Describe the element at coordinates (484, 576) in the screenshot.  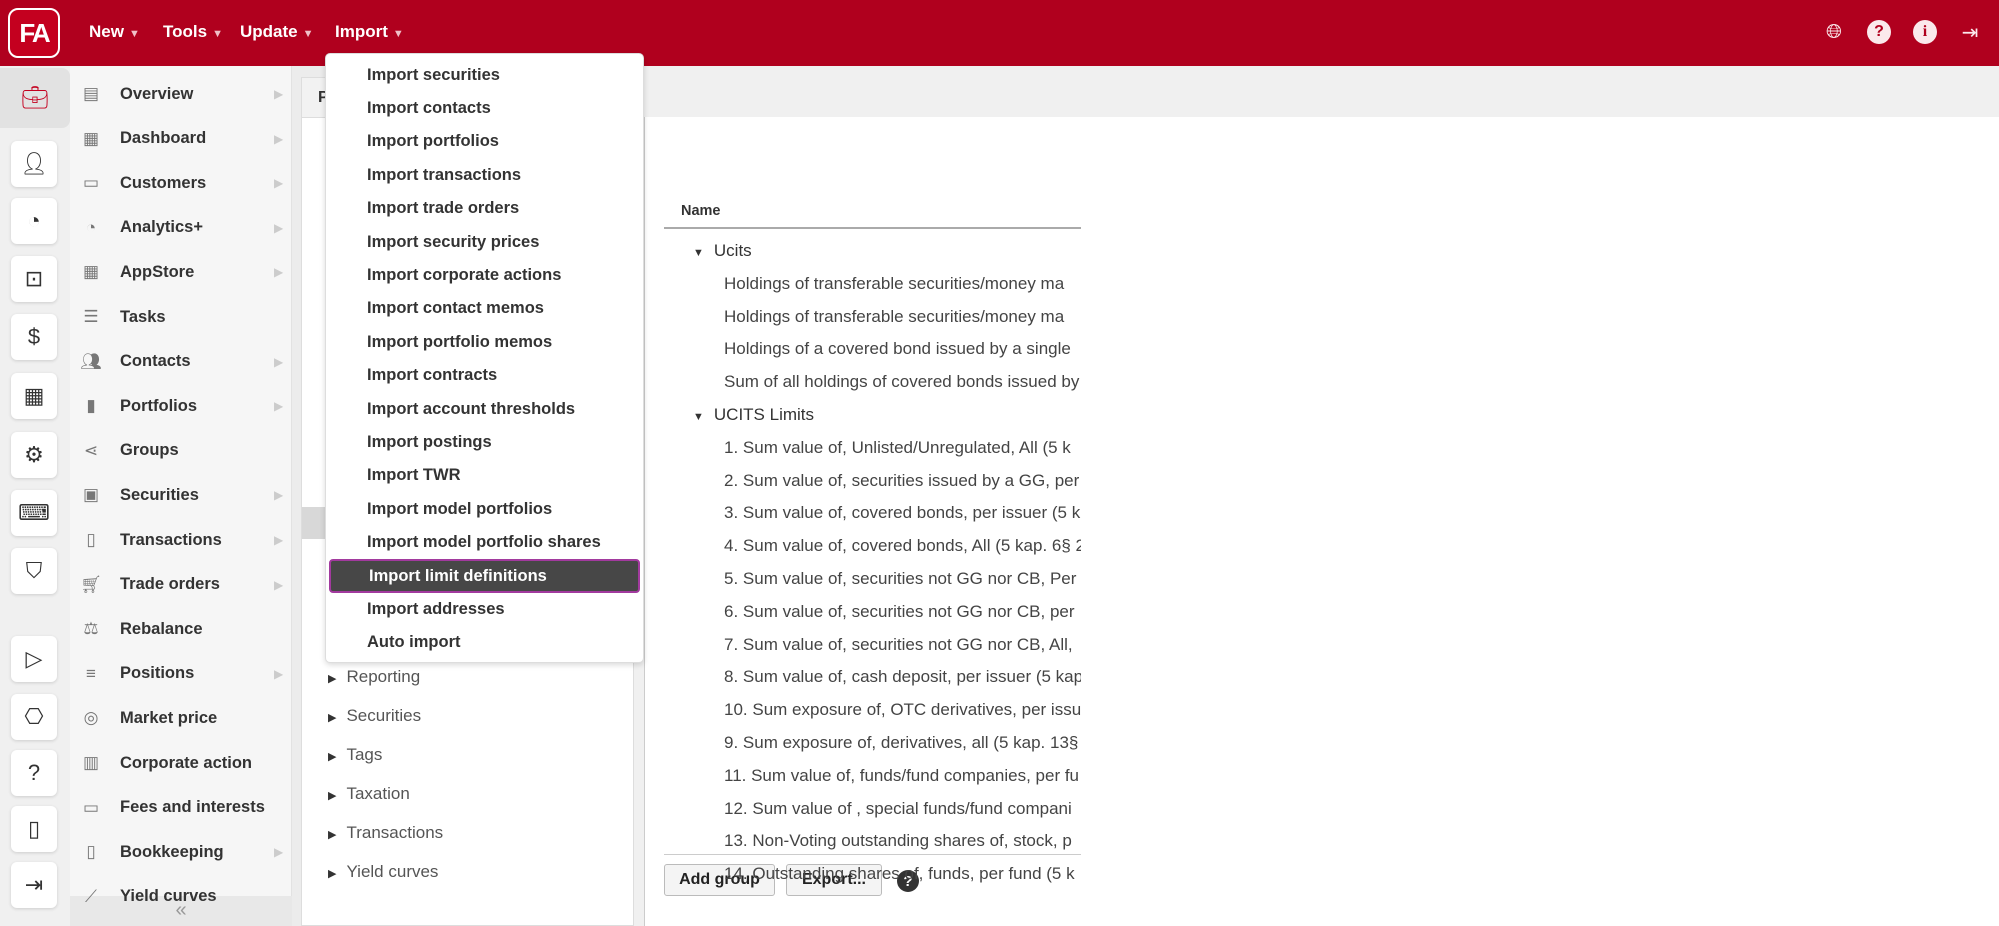
I see `menu-item-import-limit-definitions: Import limit definitions` at that location.